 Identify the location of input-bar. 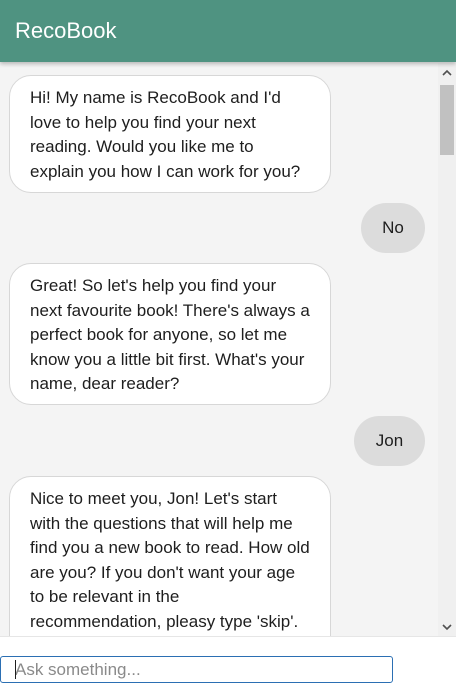
(228, 662).